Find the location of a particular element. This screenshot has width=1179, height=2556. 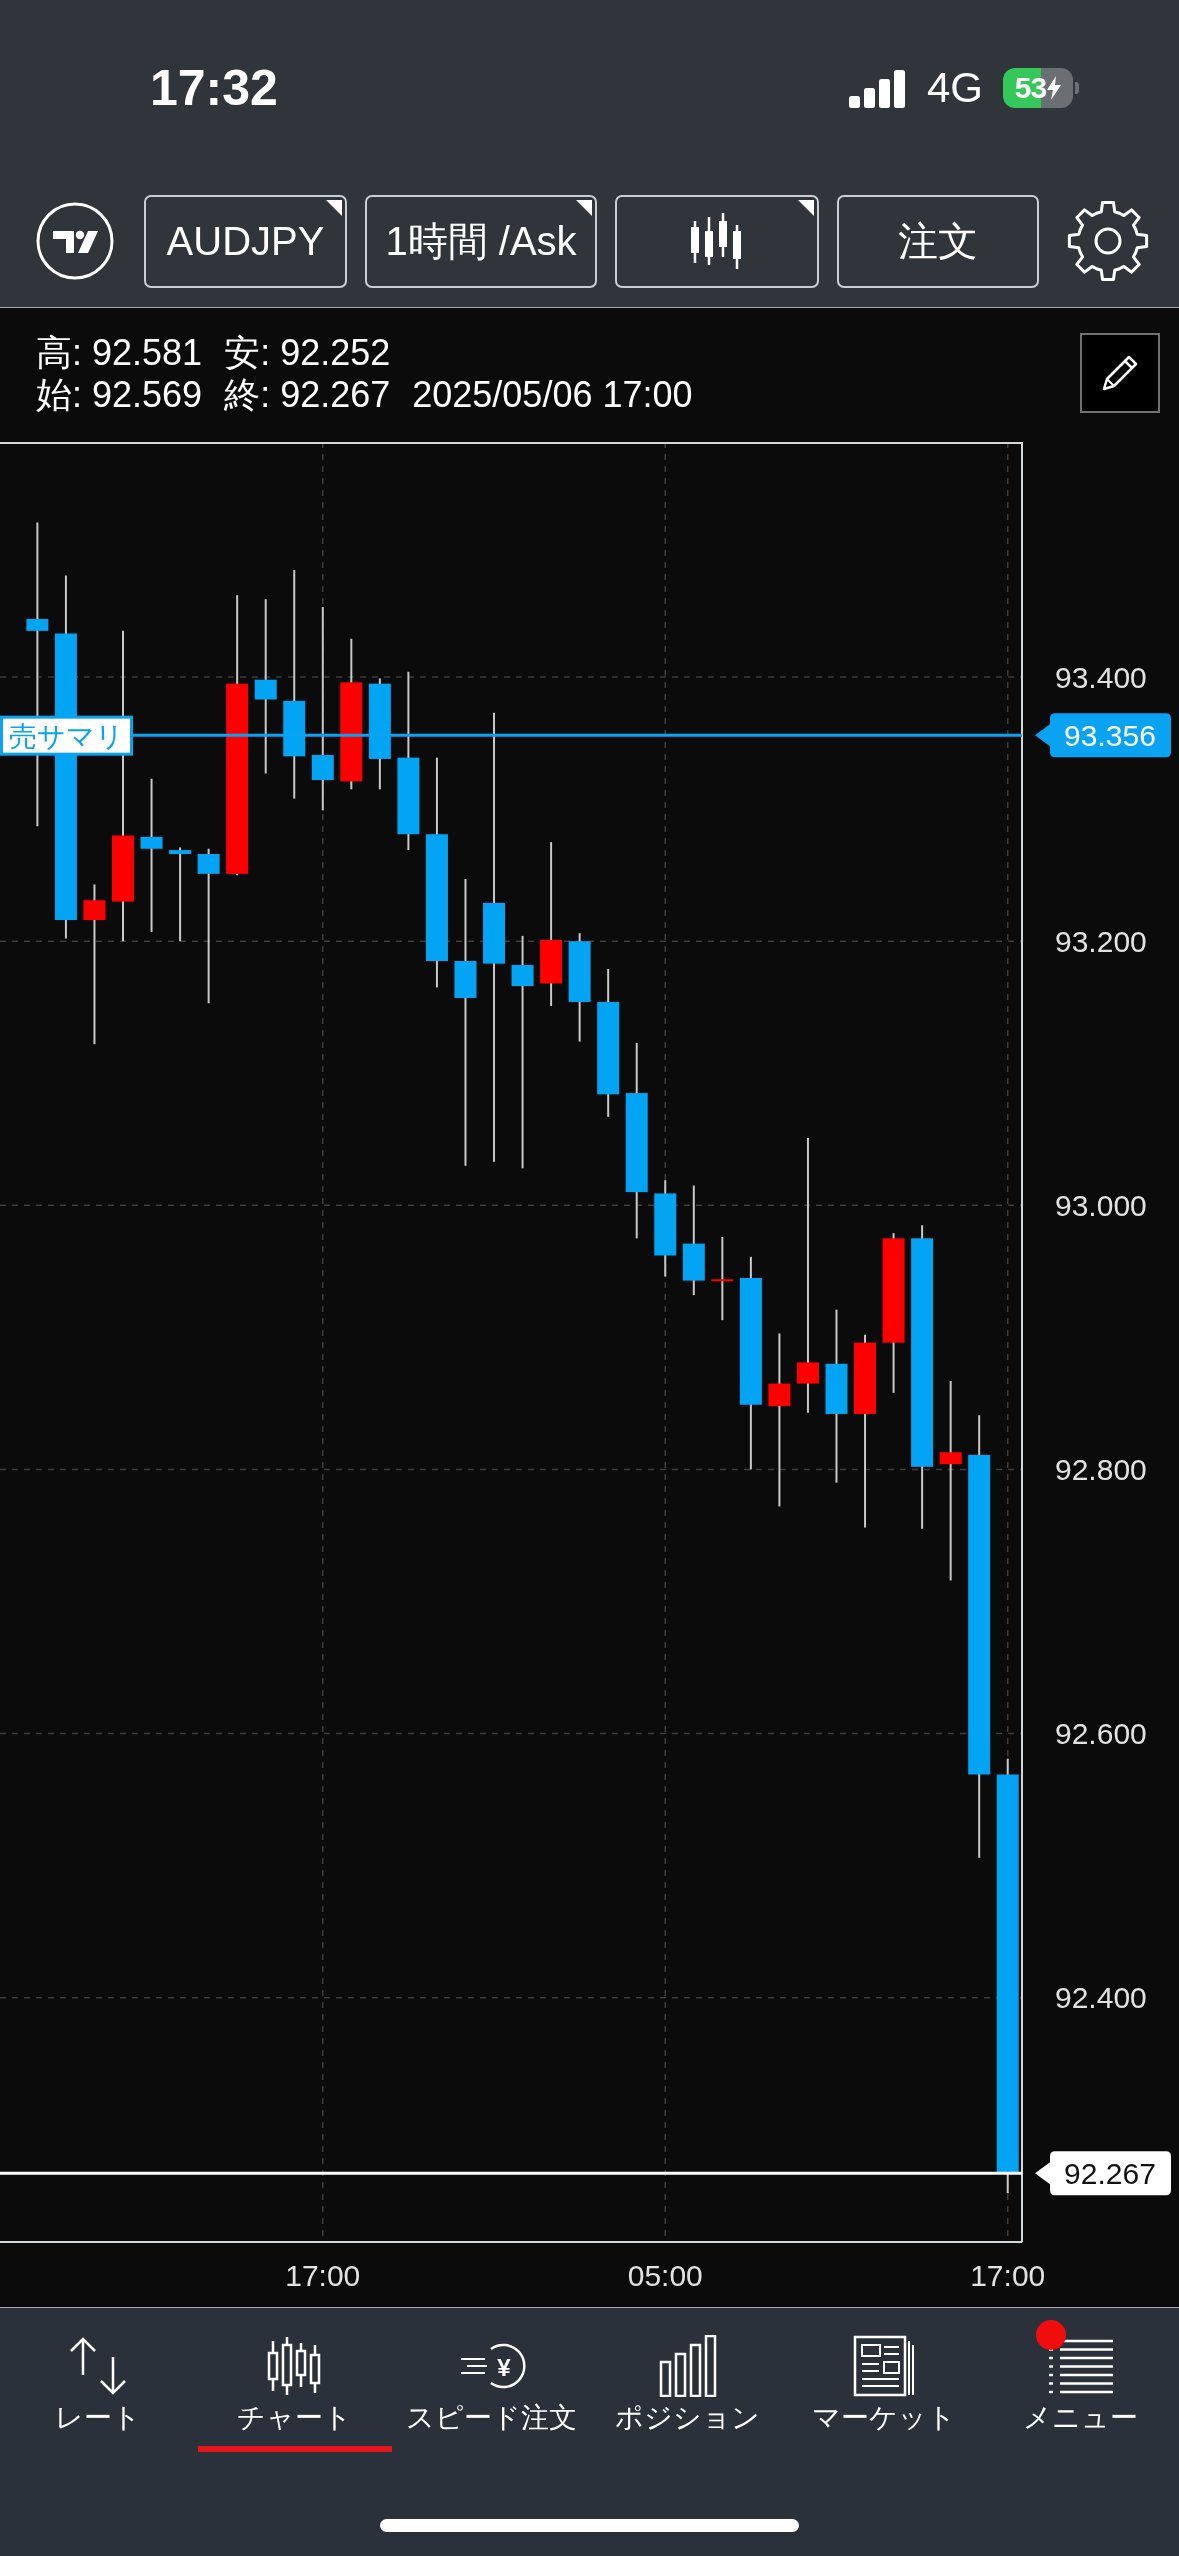

price-axis-label: 93.400 is located at coordinates (1101, 677).